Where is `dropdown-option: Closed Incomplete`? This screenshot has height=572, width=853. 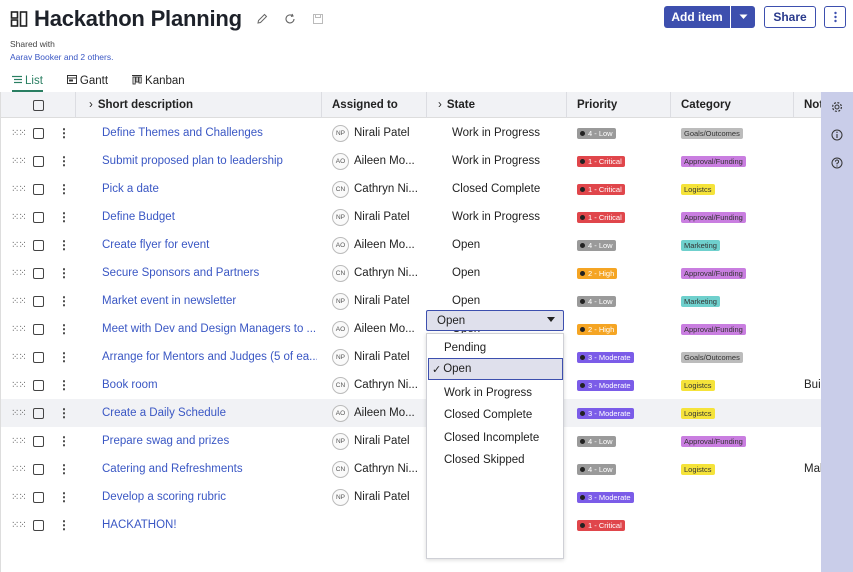 dropdown-option: Closed Incomplete is located at coordinates (495, 438).